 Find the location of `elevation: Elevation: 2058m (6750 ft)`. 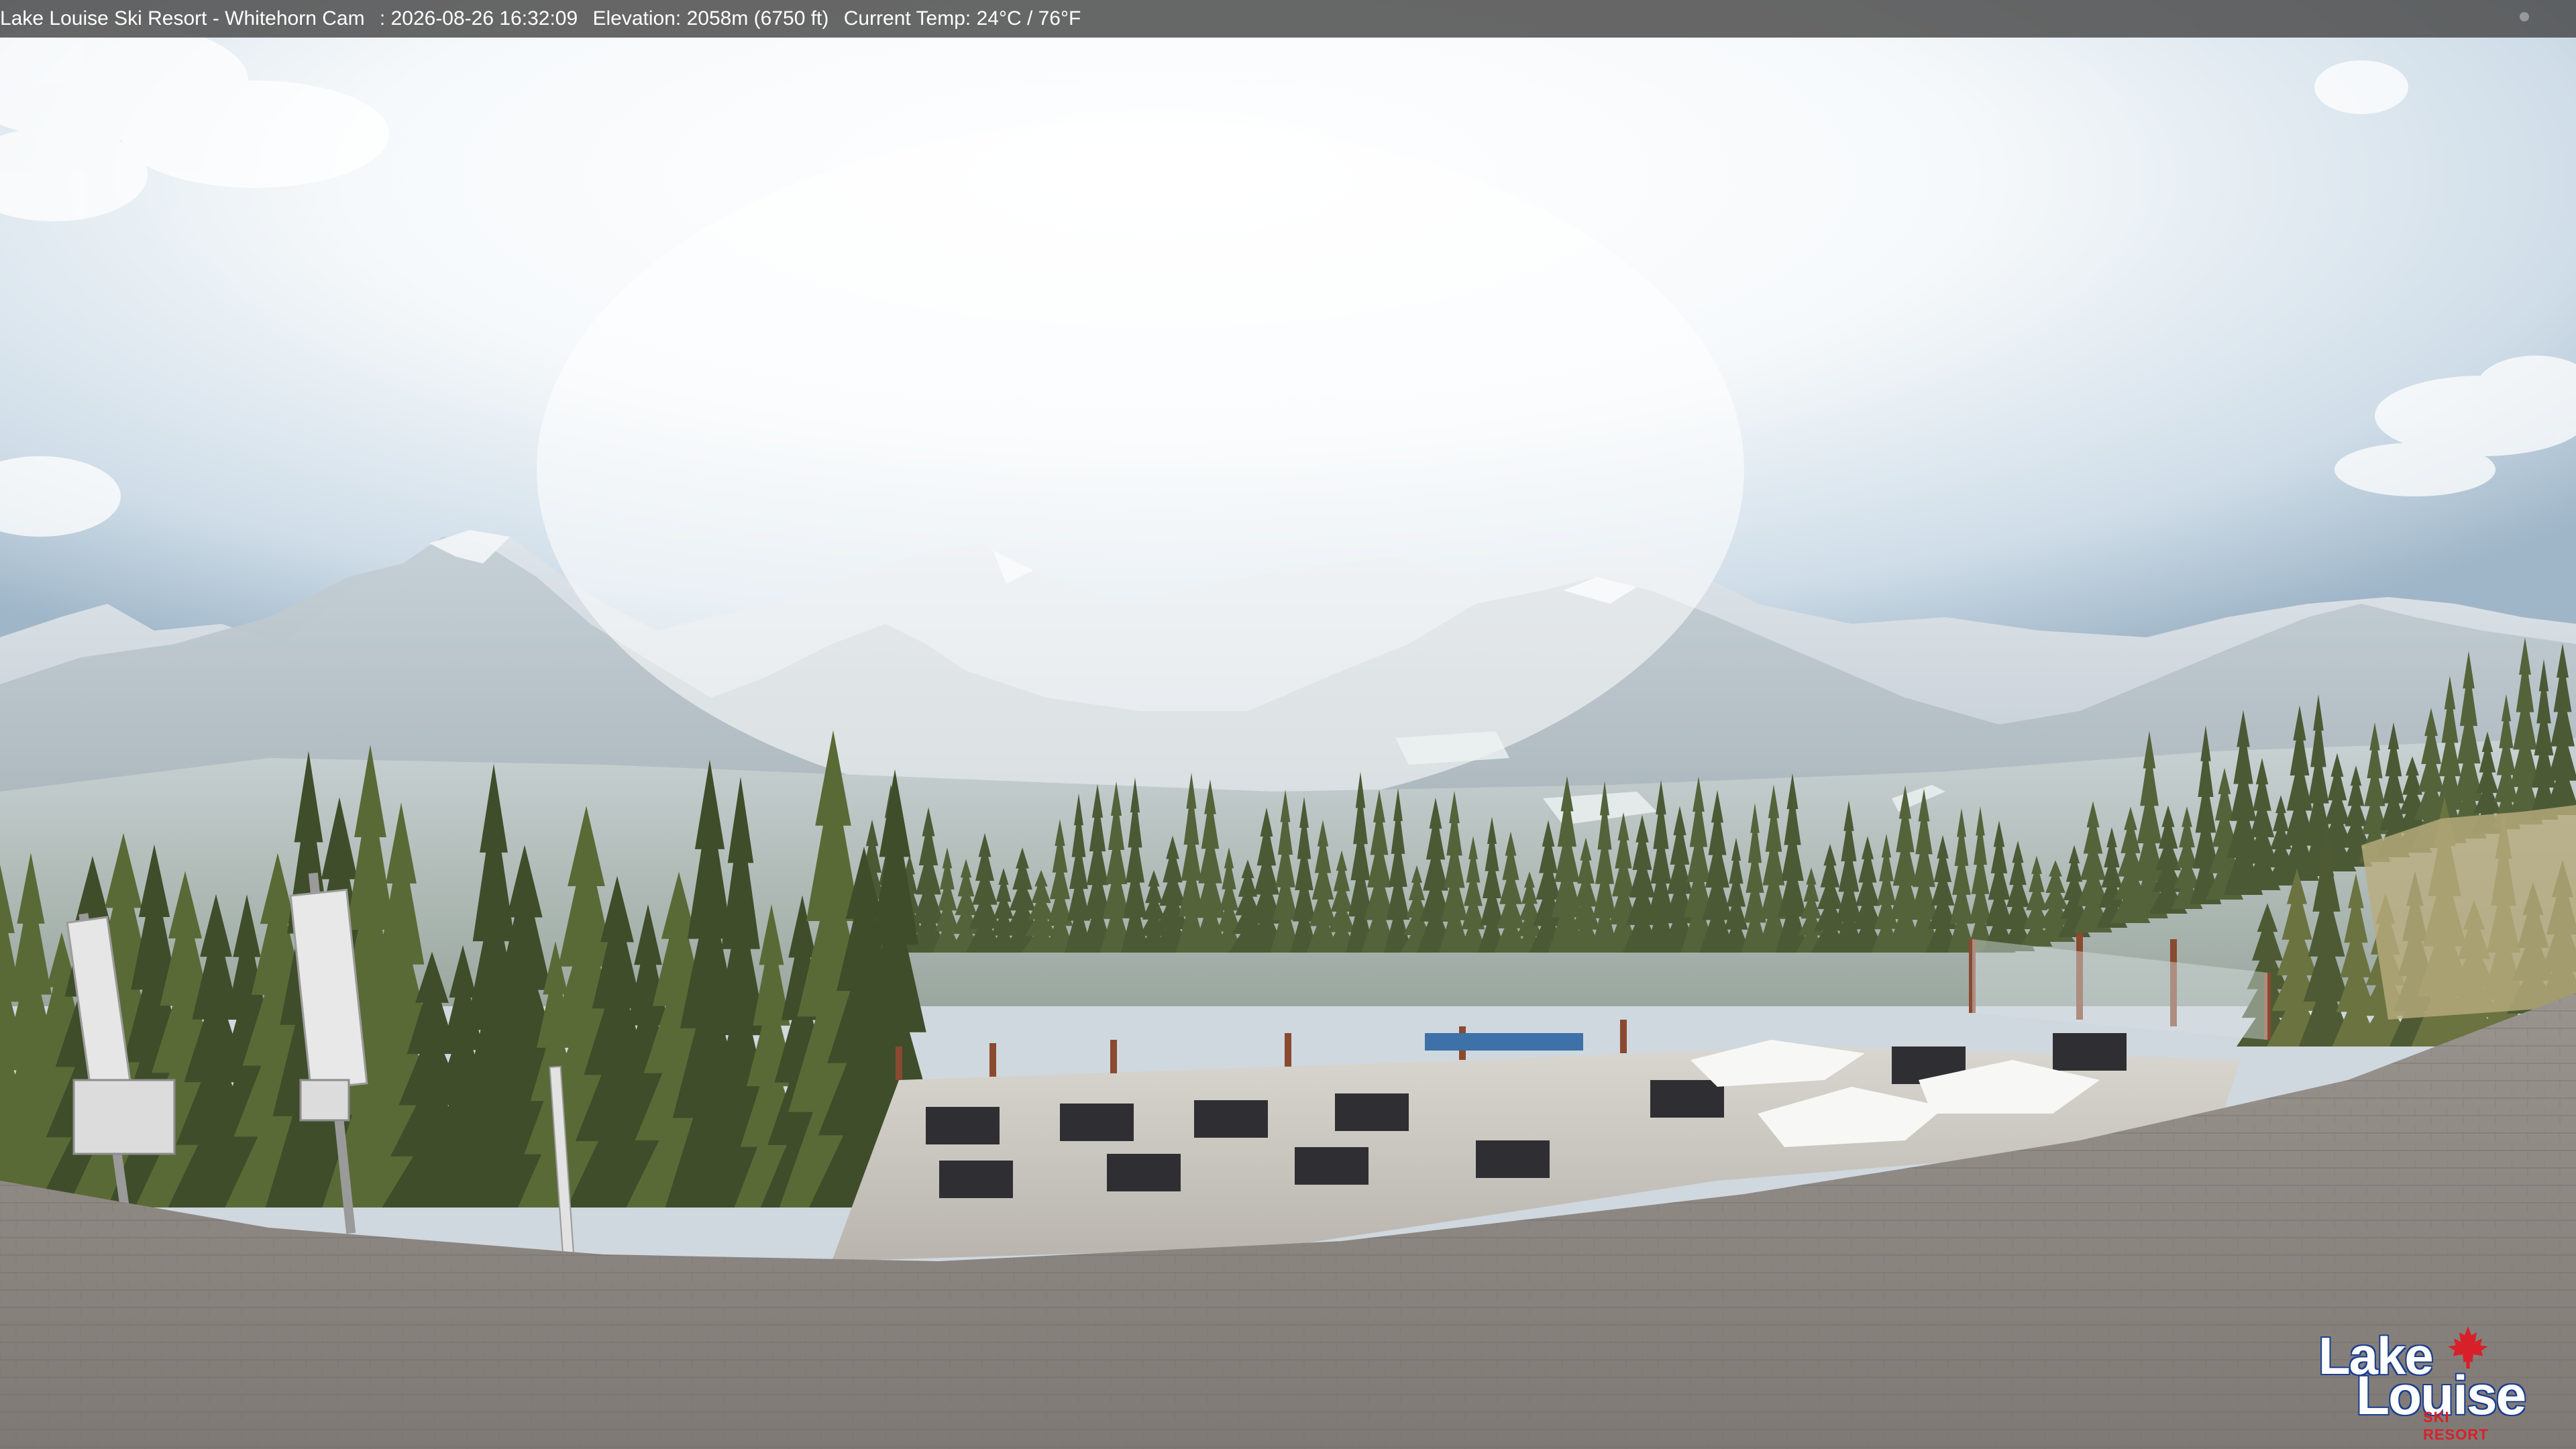

elevation: Elevation: 2058m (6750 ft) is located at coordinates (710, 18).